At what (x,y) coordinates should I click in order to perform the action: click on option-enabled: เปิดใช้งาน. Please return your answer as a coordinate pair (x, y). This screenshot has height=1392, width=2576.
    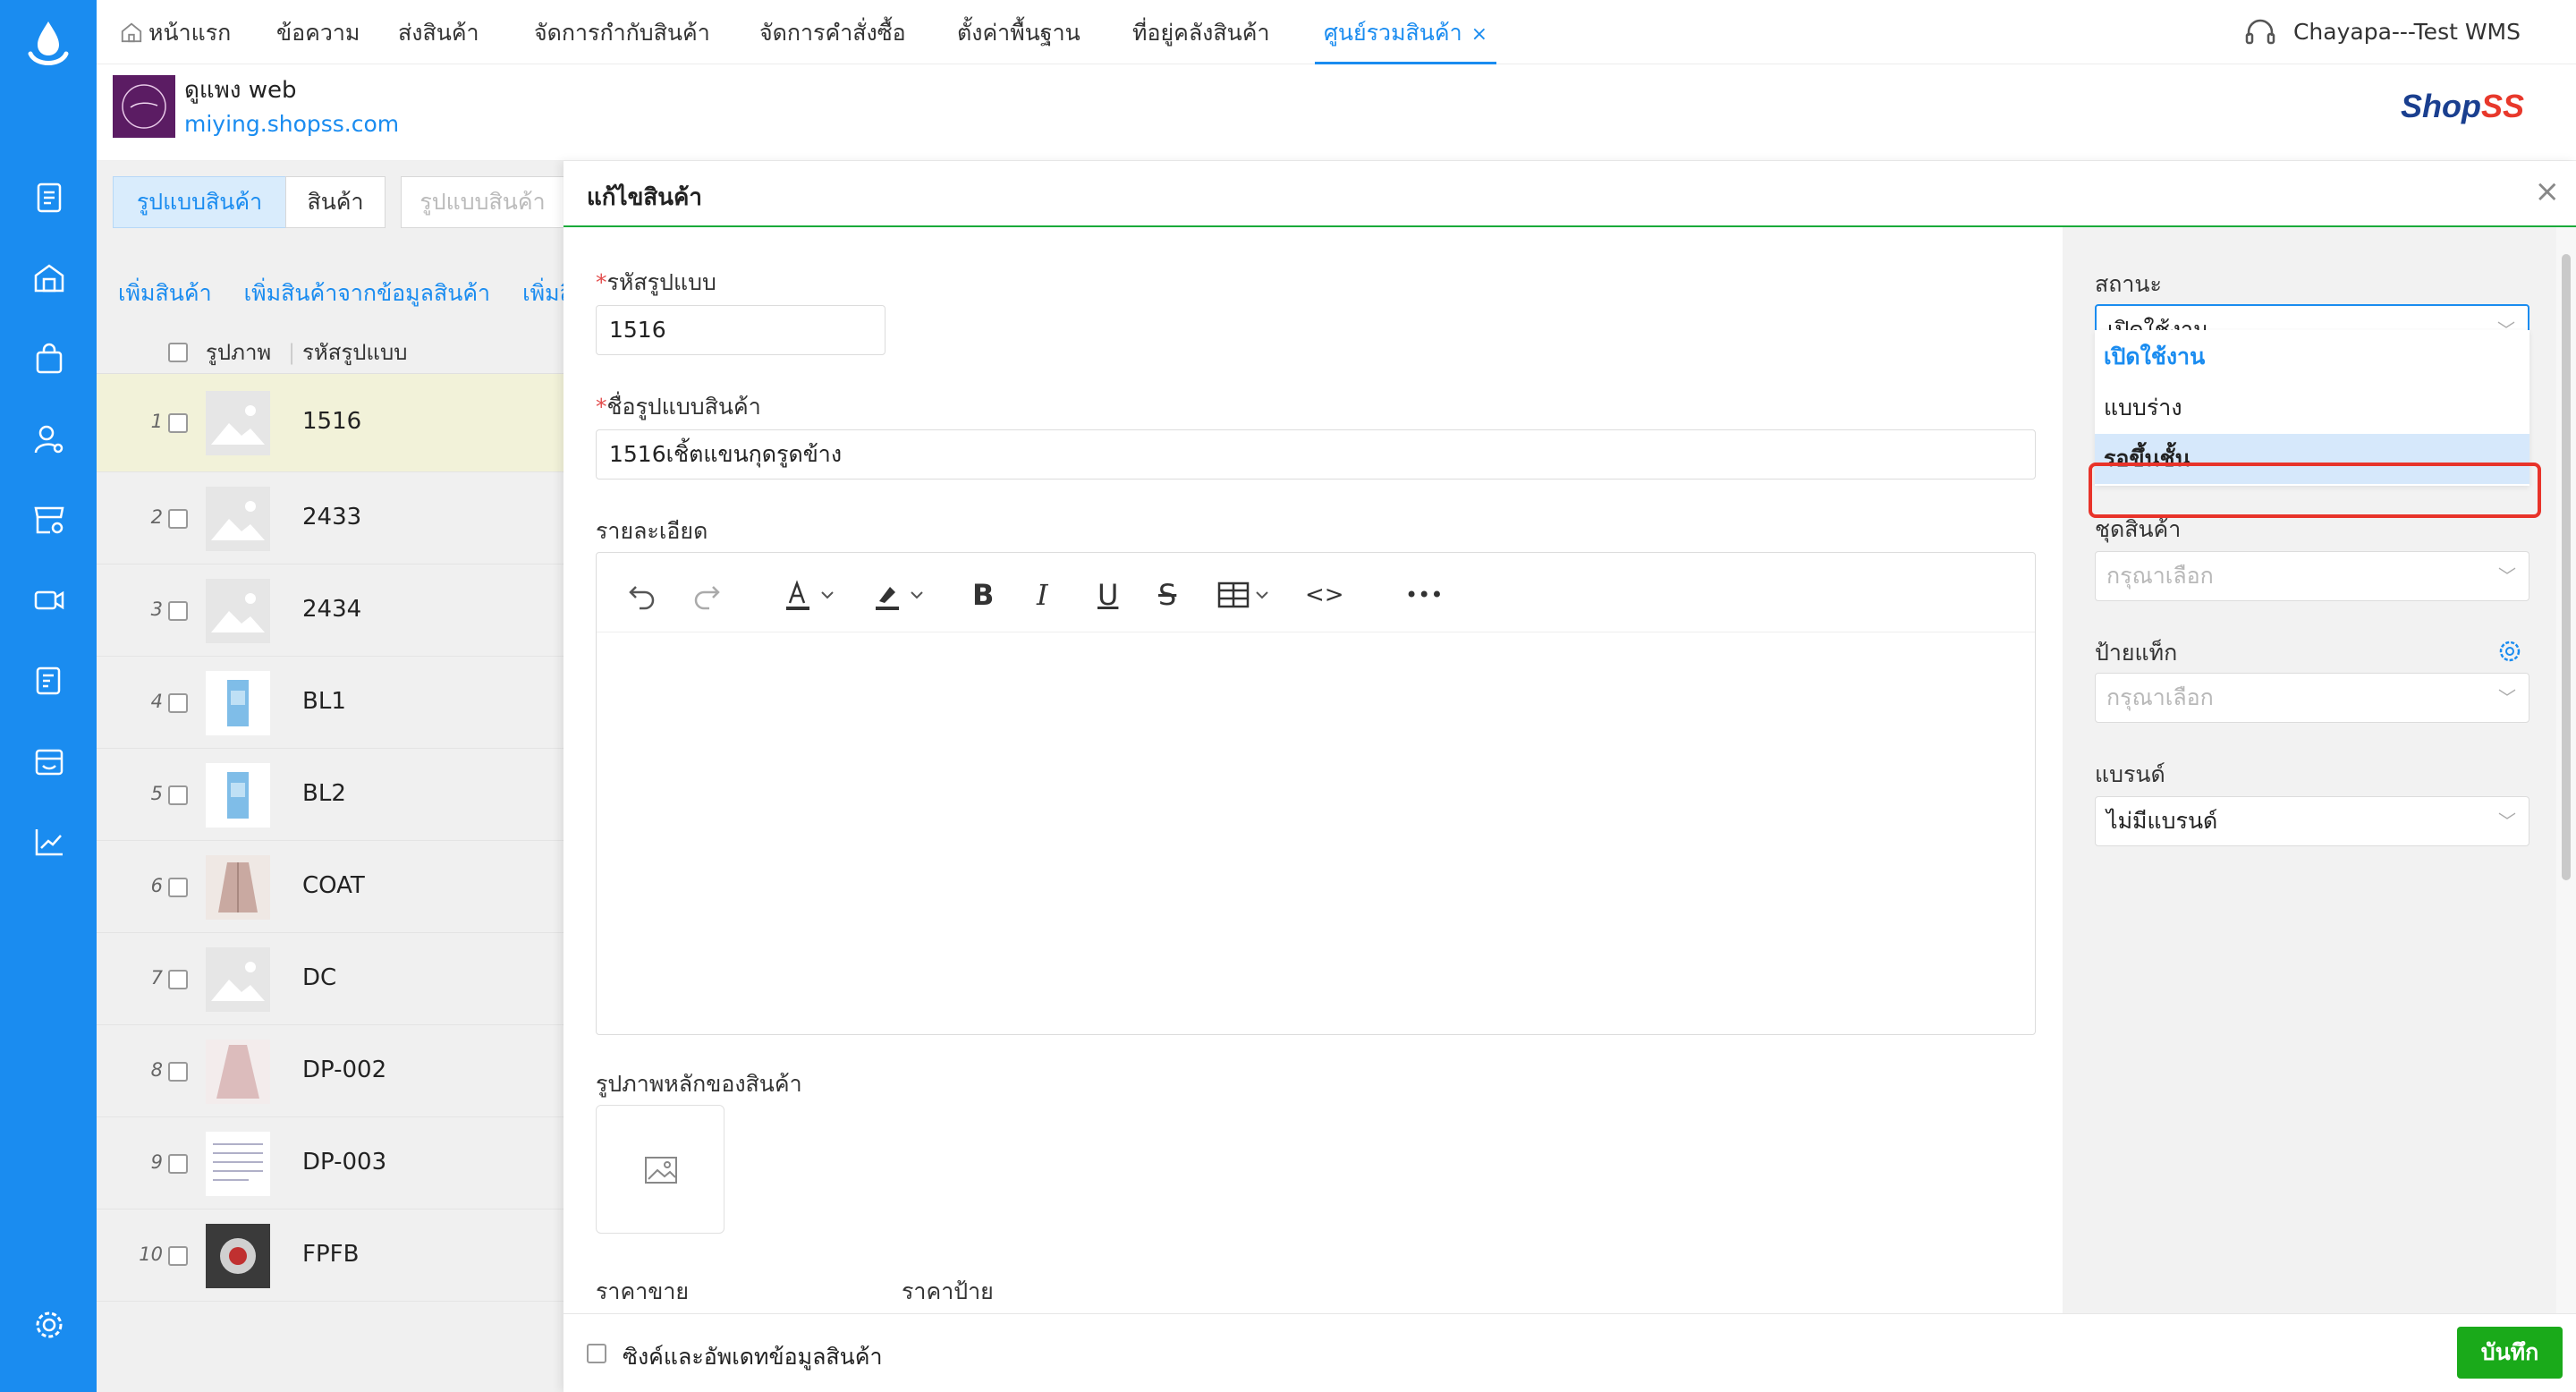
    Looking at the image, I should click on (2312, 357).